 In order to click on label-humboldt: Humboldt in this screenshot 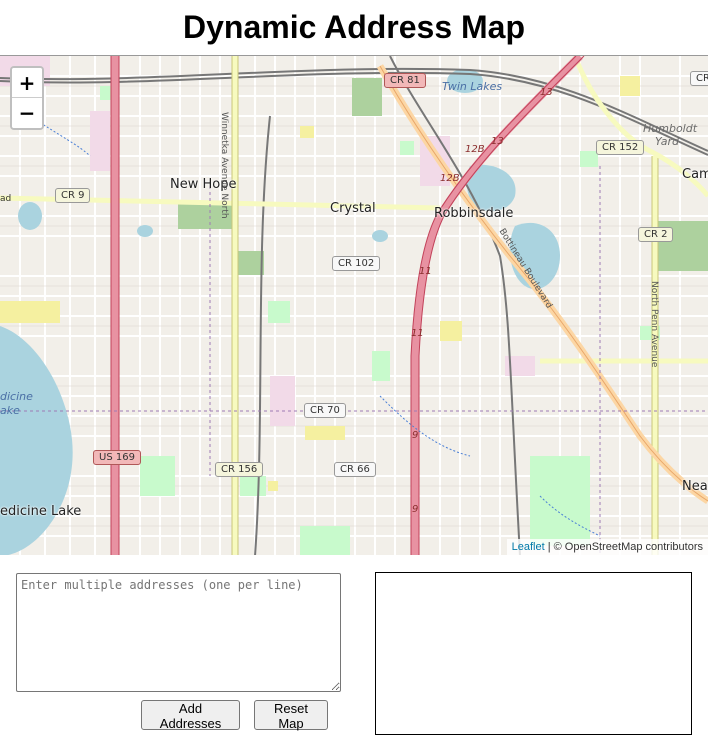, I will do `click(670, 128)`.